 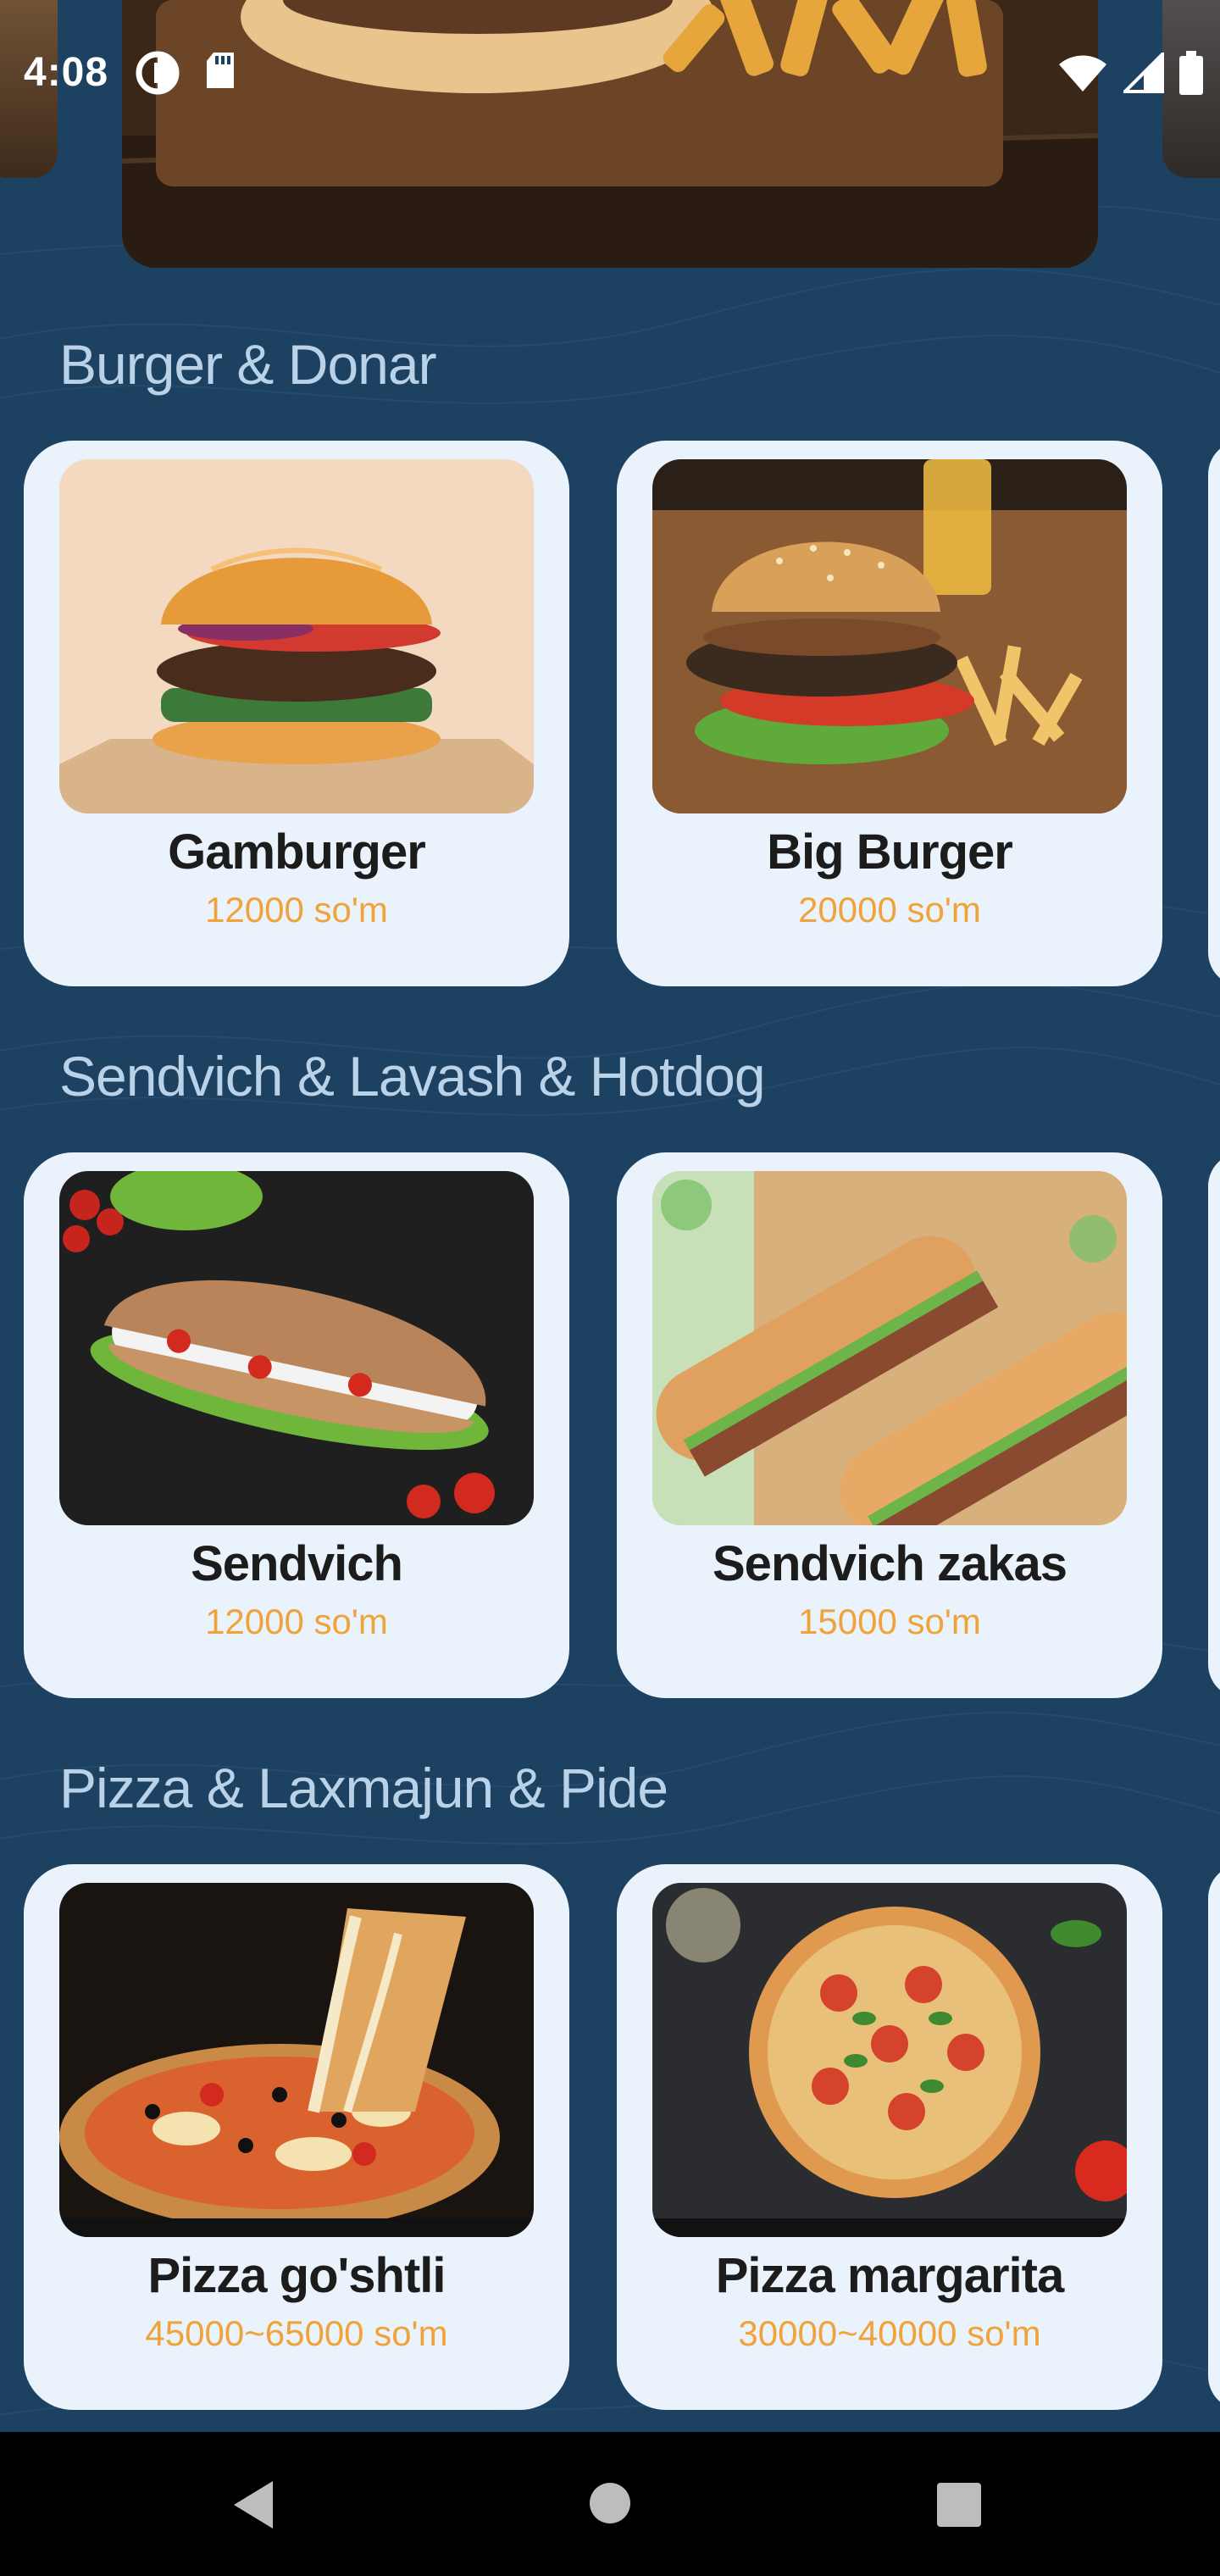 What do you see at coordinates (959, 2507) in the screenshot?
I see `recents-icon` at bounding box center [959, 2507].